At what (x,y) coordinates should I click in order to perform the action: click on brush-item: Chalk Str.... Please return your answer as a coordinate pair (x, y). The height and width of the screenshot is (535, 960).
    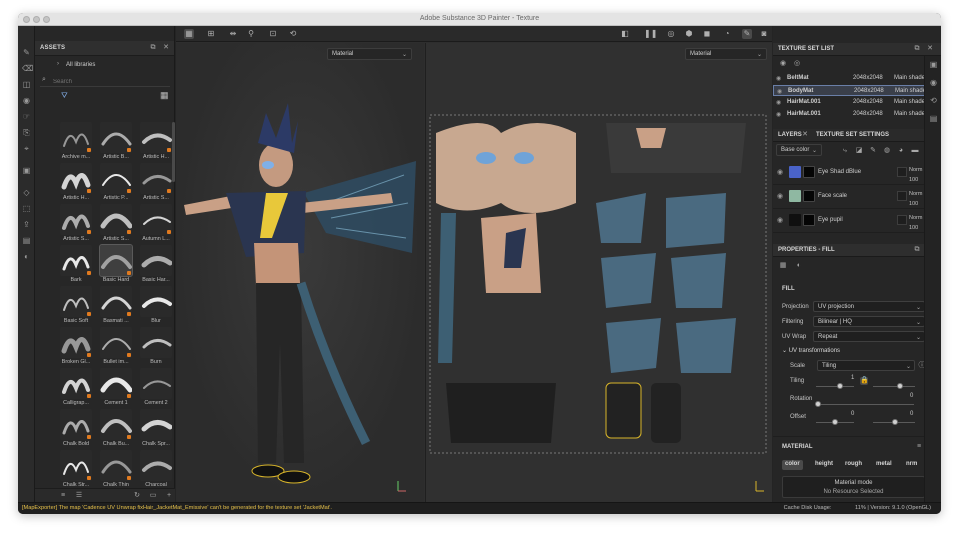
    Looking at the image, I should click on (76, 470).